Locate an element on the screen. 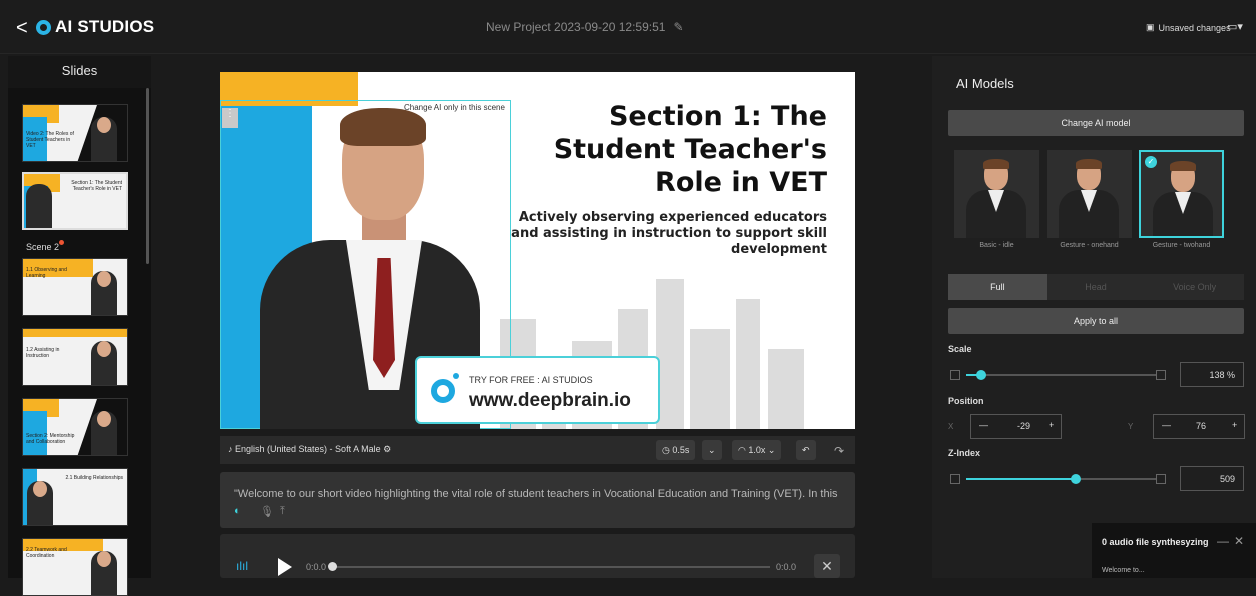  minimize-icon: — is located at coordinates (1223, 541).